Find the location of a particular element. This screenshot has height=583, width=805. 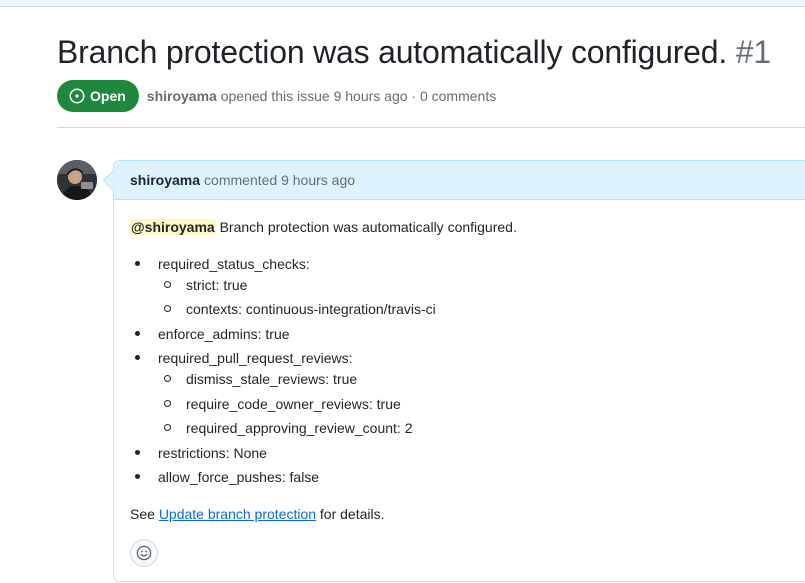

comment-author-link: shiroyama is located at coordinates (165, 180).